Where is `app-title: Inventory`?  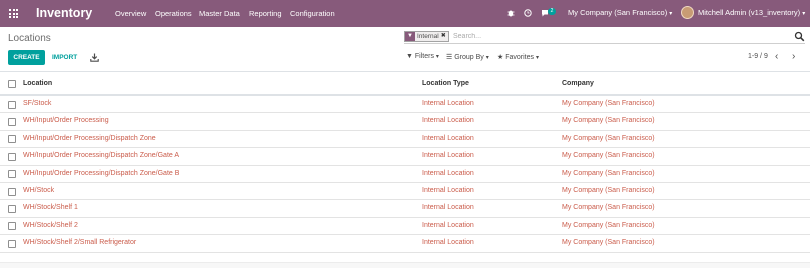
app-title: Inventory is located at coordinates (64, 13).